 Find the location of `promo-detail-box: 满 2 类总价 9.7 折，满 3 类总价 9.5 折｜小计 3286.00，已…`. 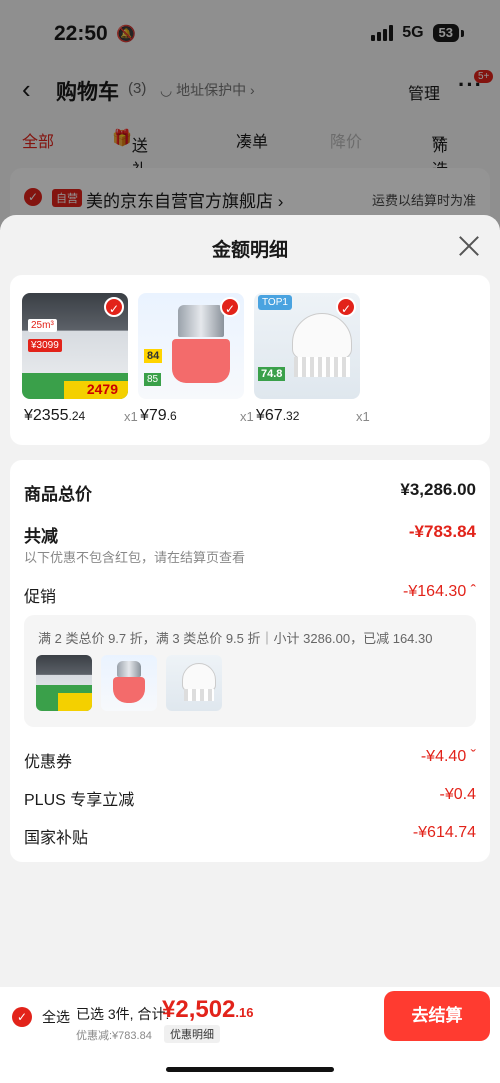

promo-detail-box: 满 2 类总价 9.7 折，满 3 类总价 9.5 折｜小计 3286.00，已… is located at coordinates (250, 671).